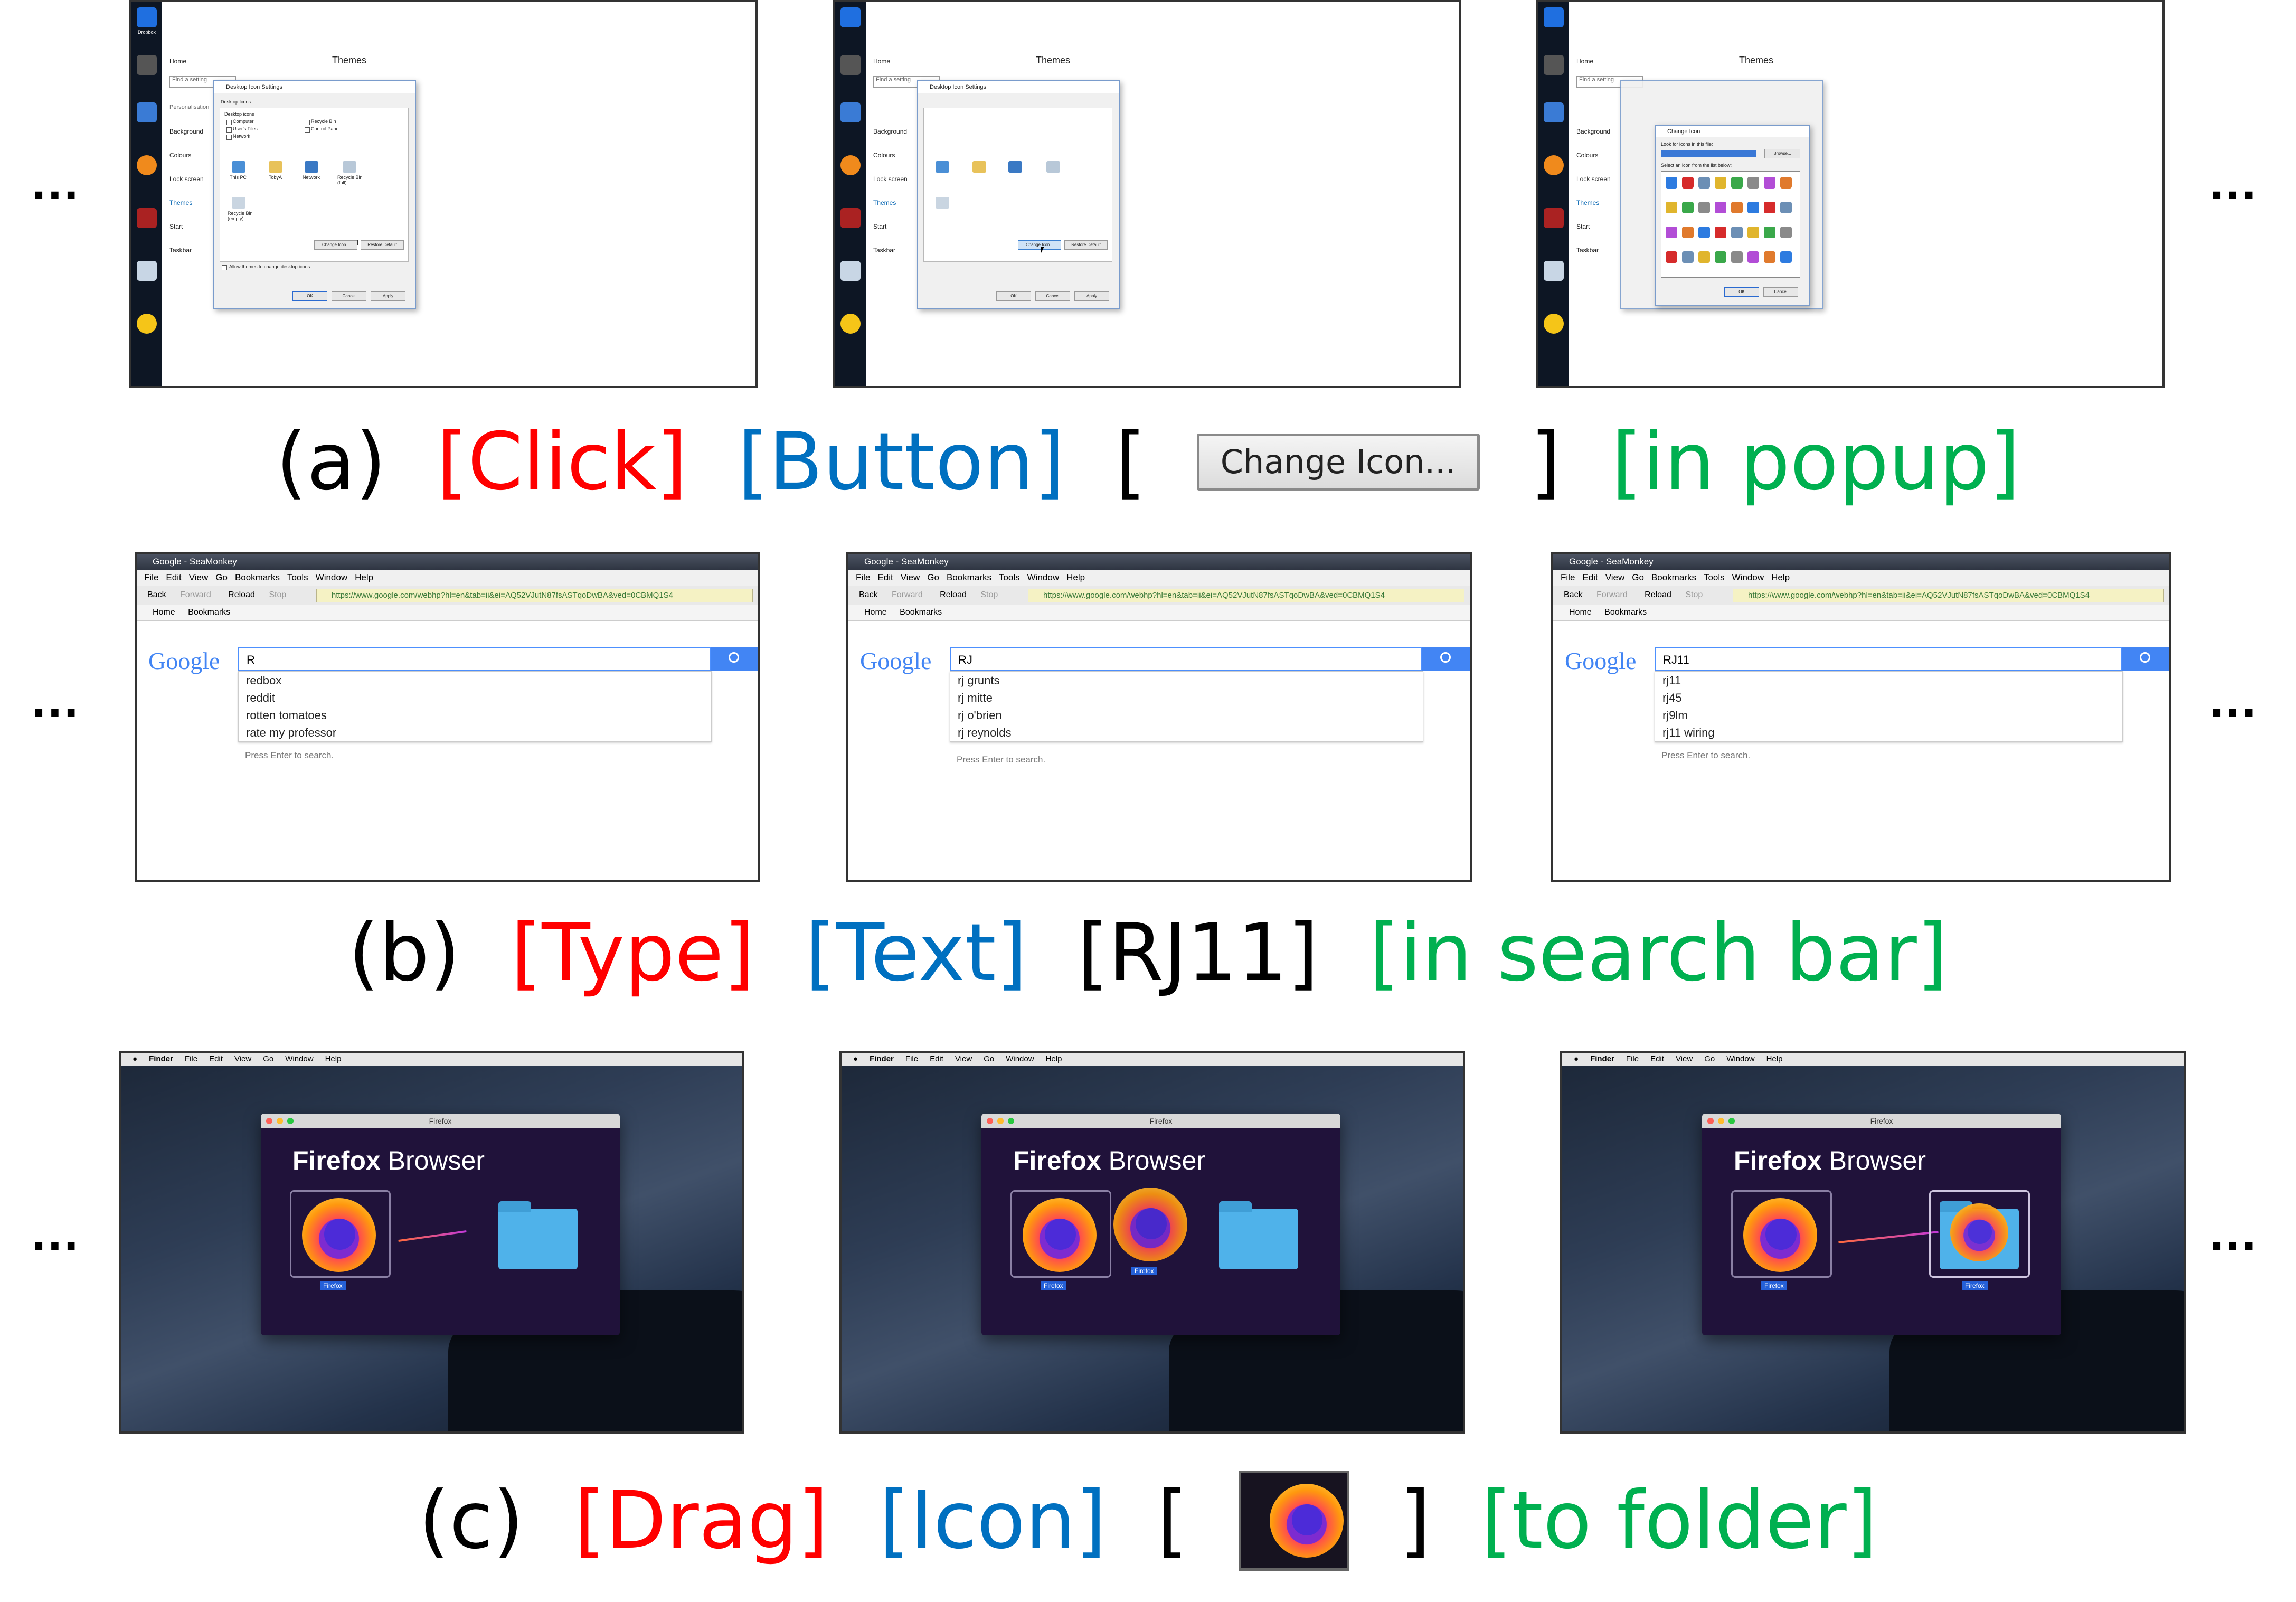 Image resolution: width=2296 pixels, height=1602 pixels. I want to click on search-input: R, so click(474, 659).